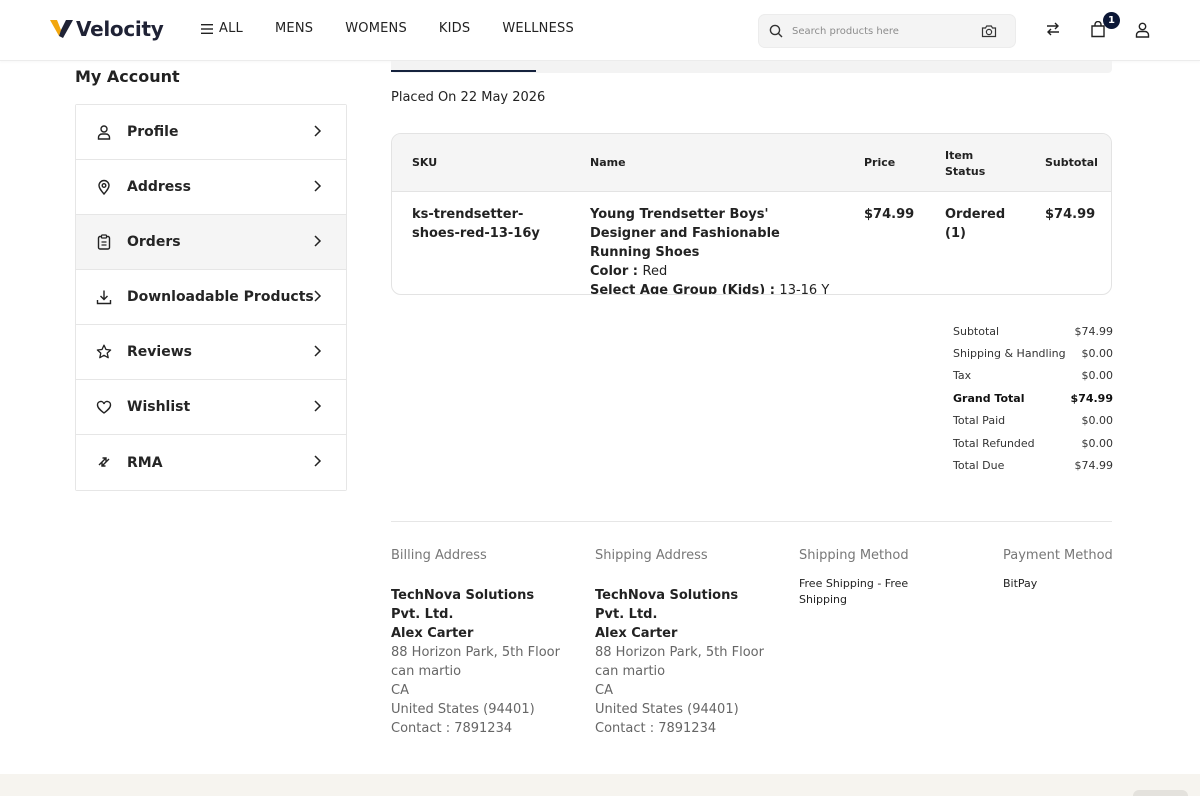  Describe the element at coordinates (432, 633) in the screenshot. I see `billing-name: Alex Carter` at that location.